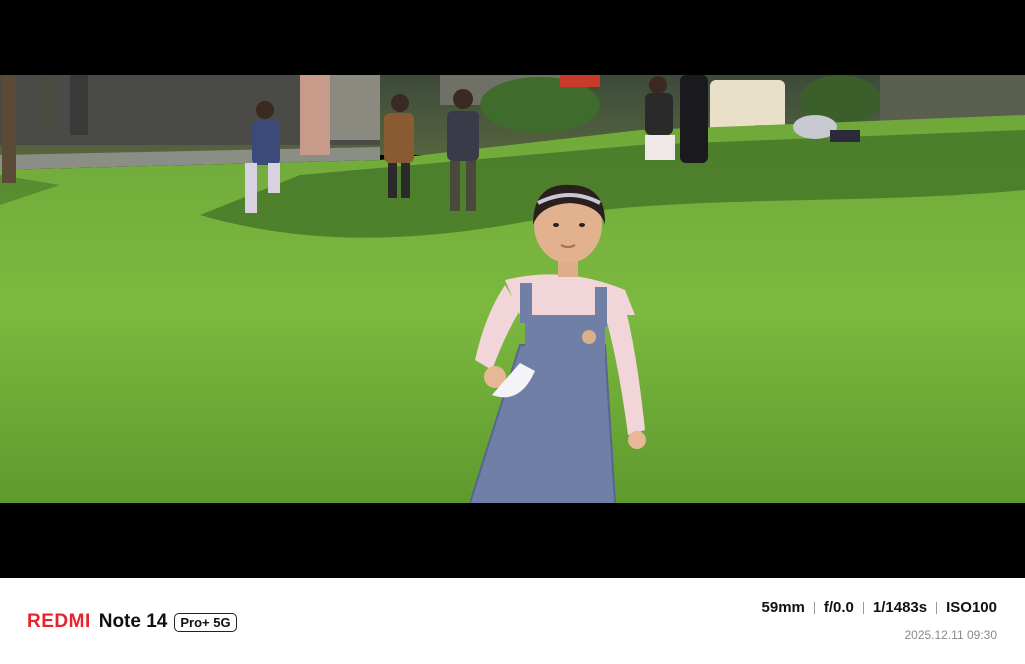 The height and width of the screenshot is (664, 1025). What do you see at coordinates (205, 622) in the screenshot?
I see `model-badge: Pro+ 5G` at bounding box center [205, 622].